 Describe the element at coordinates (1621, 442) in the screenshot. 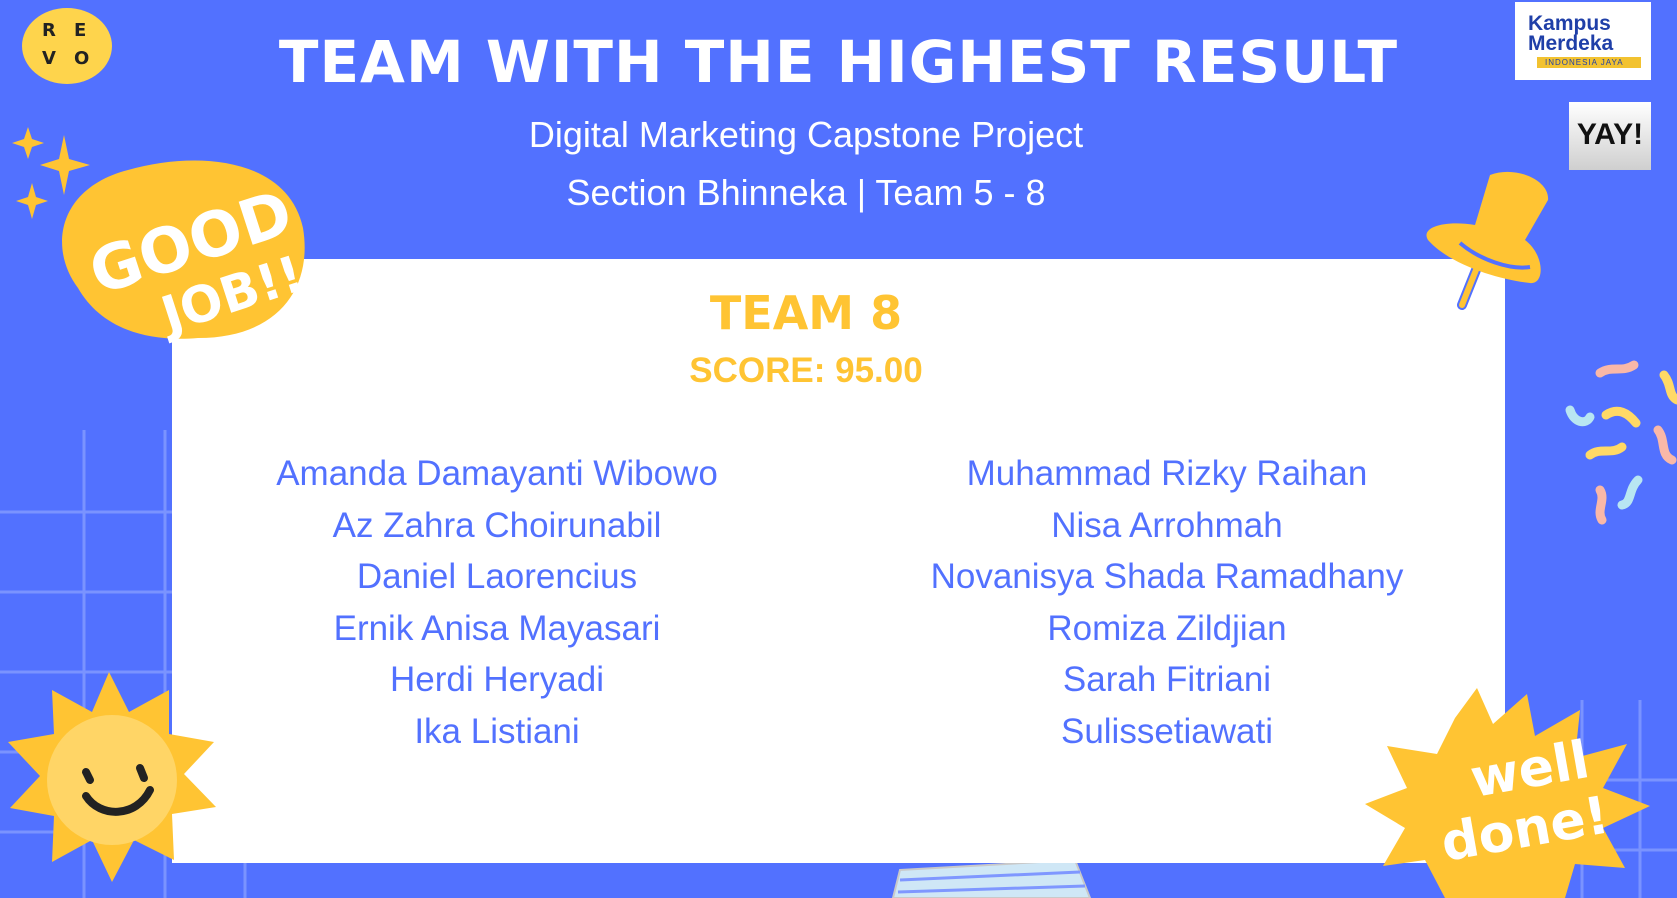

I see `confetti-squiggles` at that location.